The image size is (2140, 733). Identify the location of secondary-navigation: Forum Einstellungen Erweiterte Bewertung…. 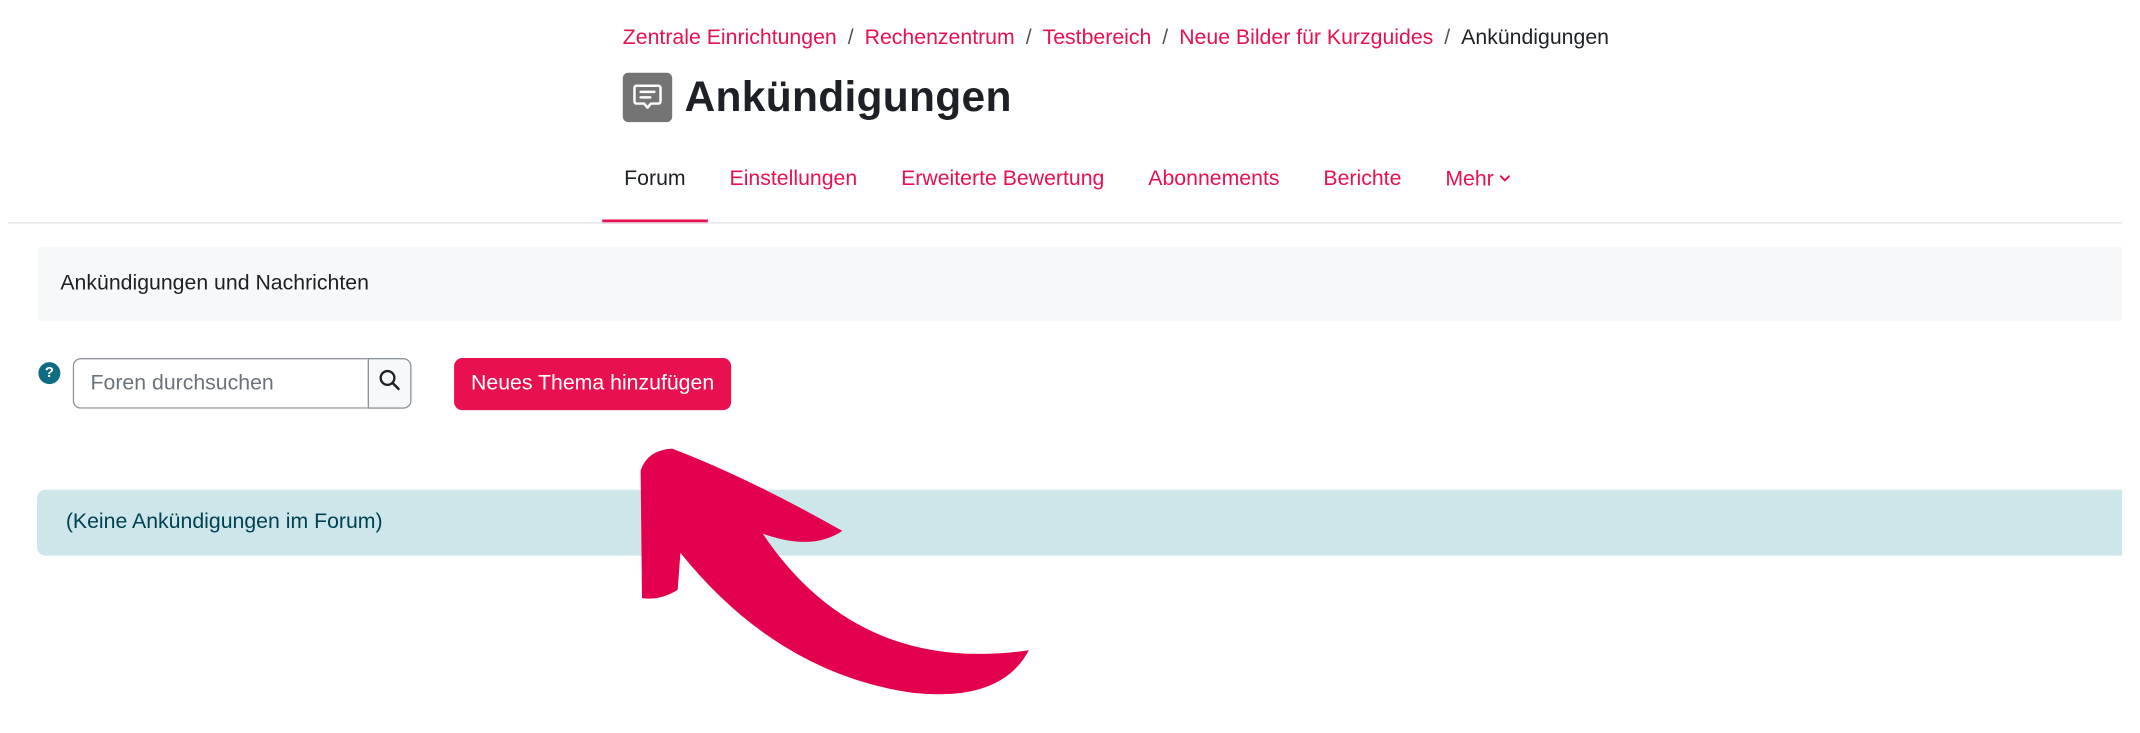
(1067, 184).